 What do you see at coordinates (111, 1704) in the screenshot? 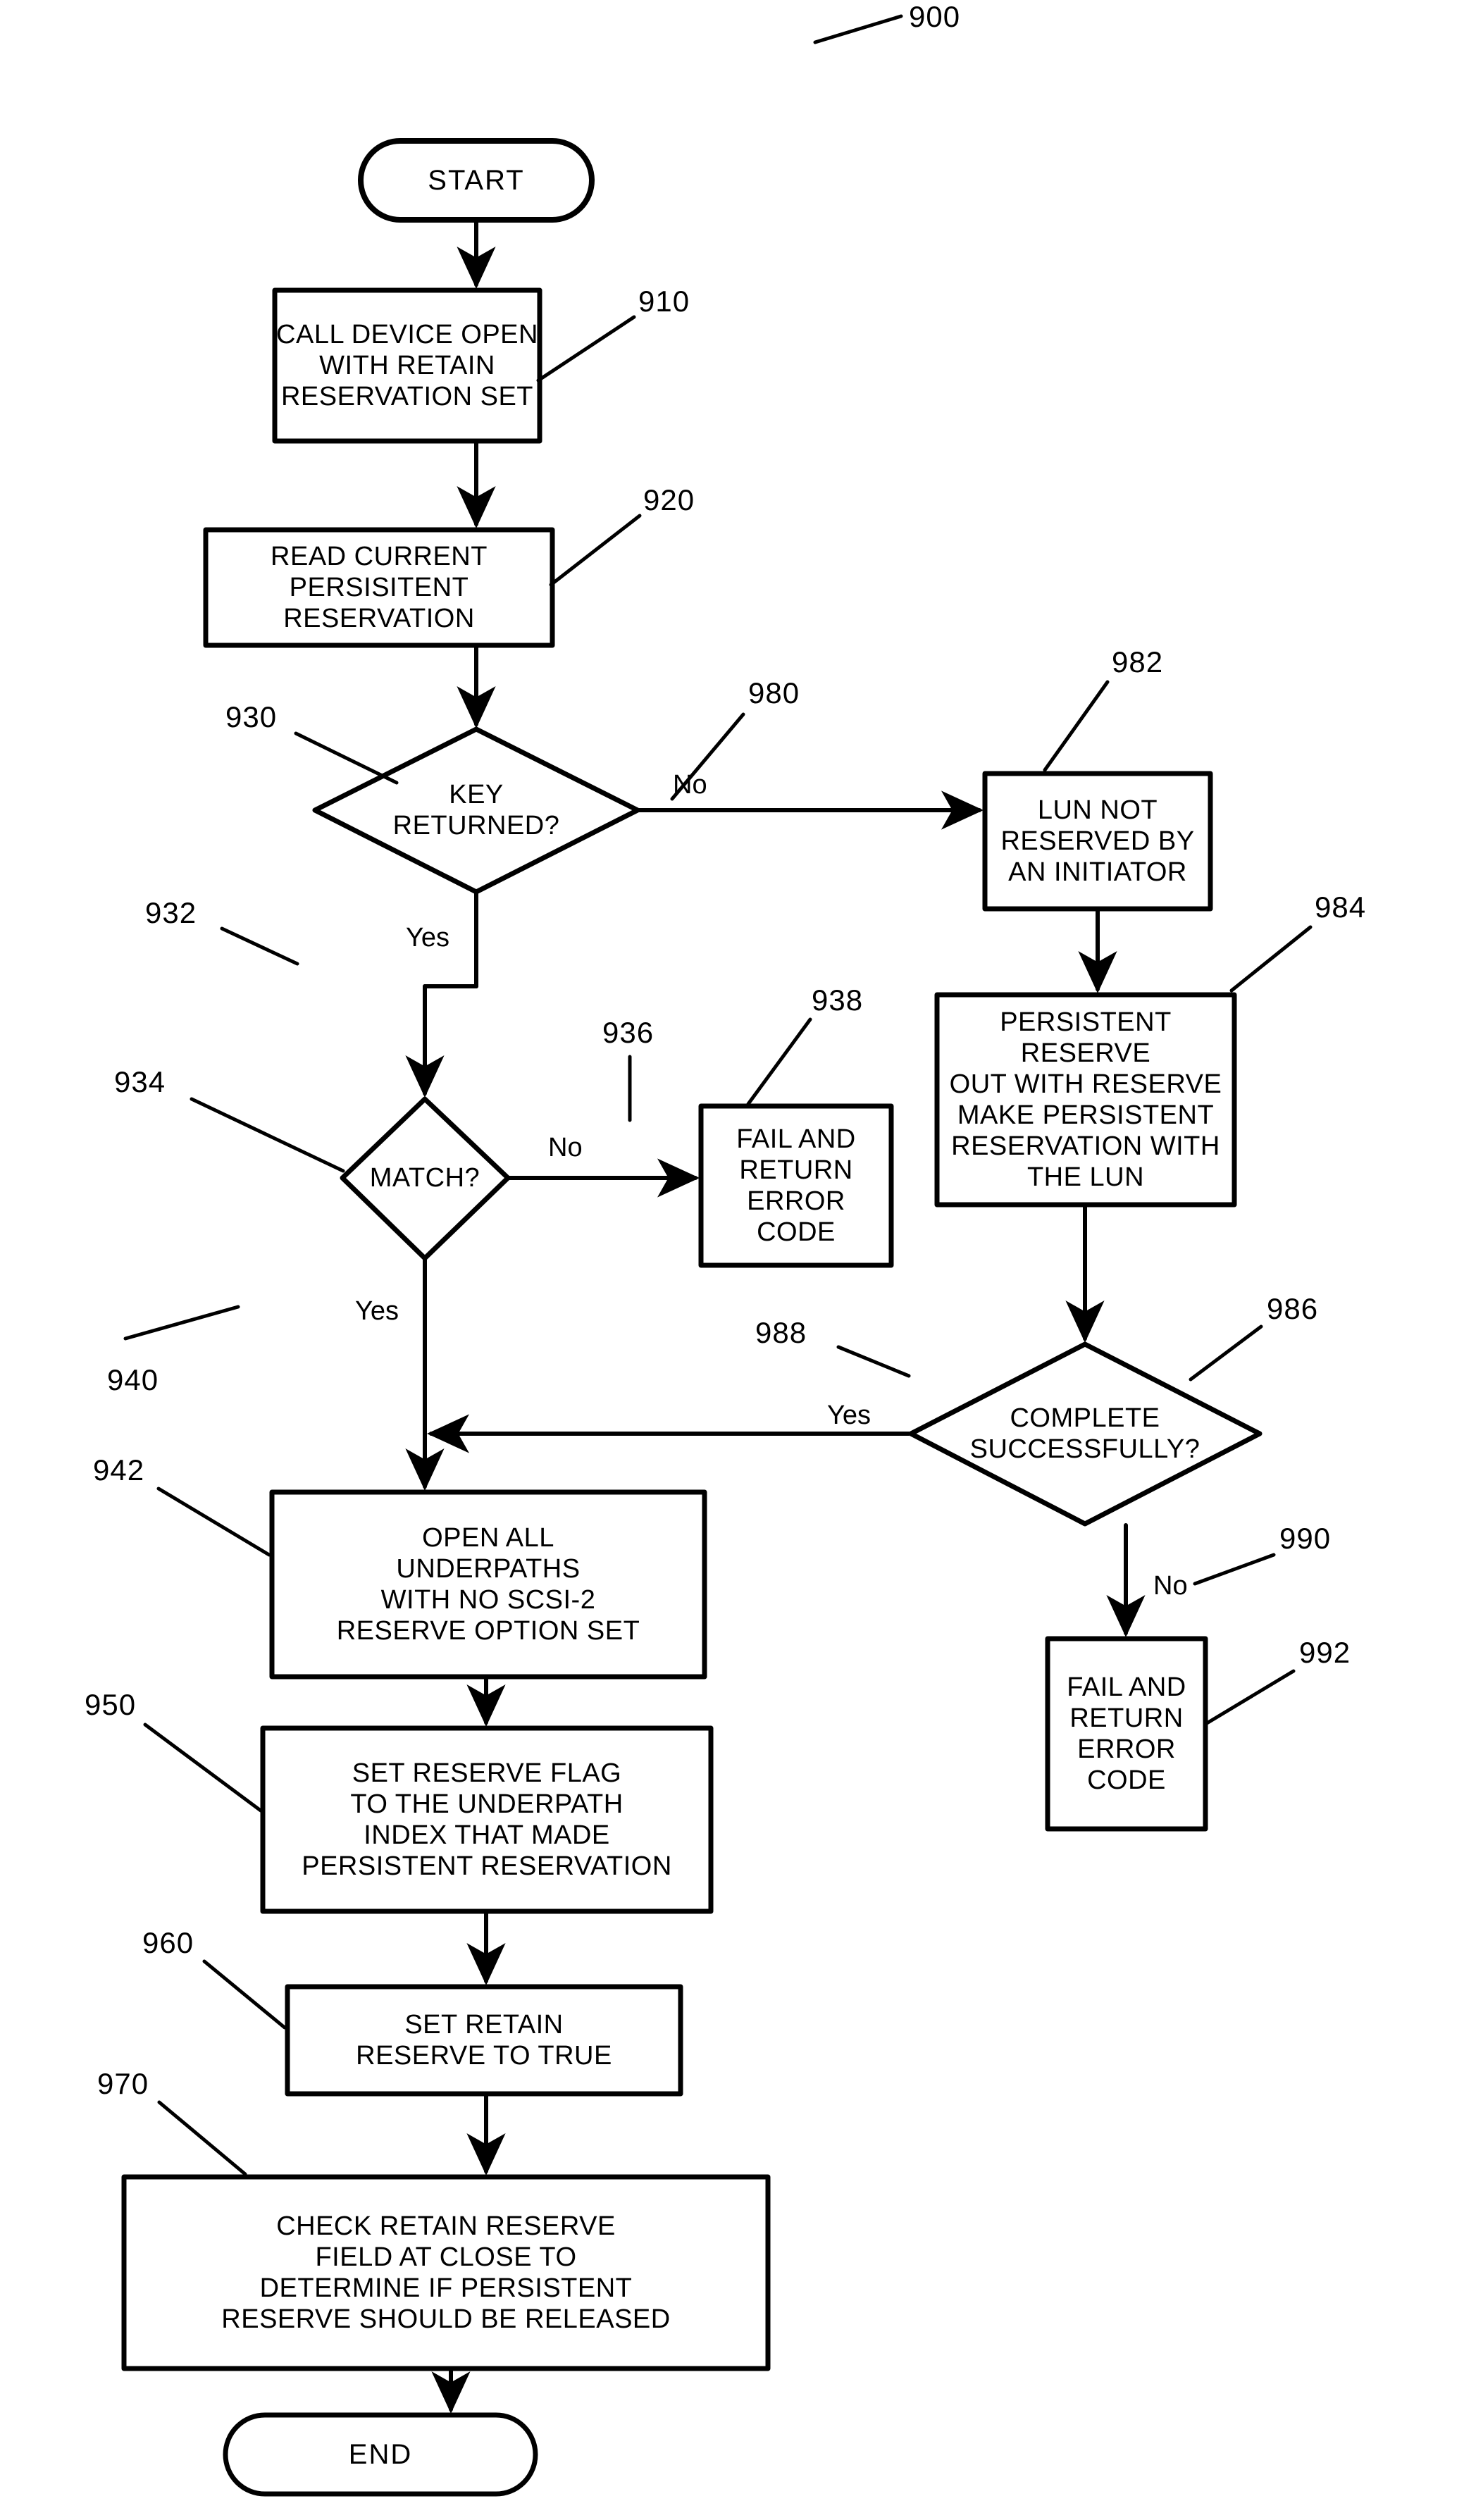
I see `ref-numeral-950: 950` at bounding box center [111, 1704].